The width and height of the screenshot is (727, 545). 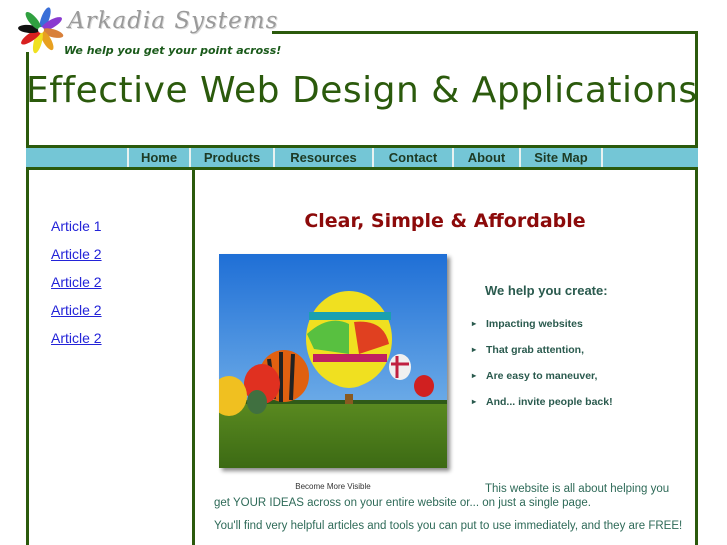 I want to click on nav-home: Home, so click(x=158, y=157).